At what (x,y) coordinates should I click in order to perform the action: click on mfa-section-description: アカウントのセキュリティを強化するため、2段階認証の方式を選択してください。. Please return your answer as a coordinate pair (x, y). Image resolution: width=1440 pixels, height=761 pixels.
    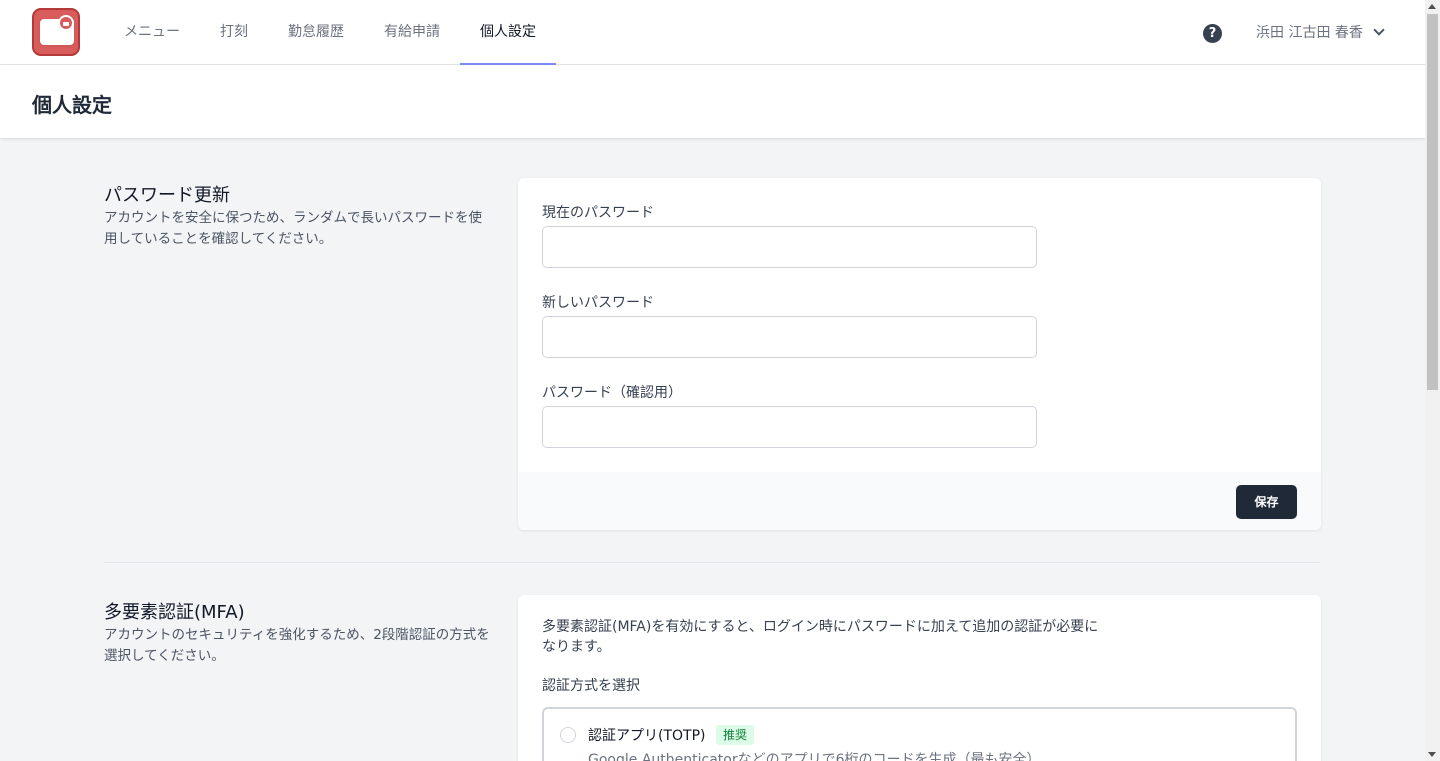
    Looking at the image, I should click on (297, 645).